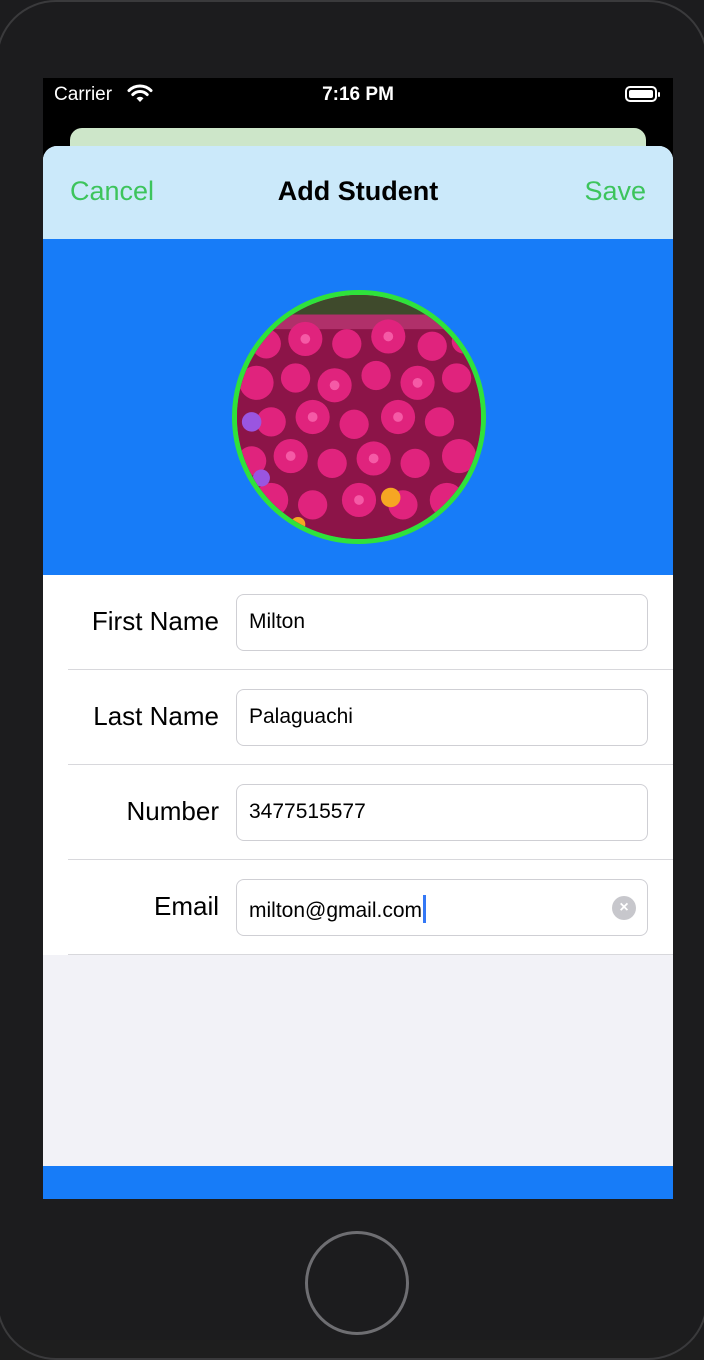 The image size is (704, 1360). I want to click on bottom-bar, so click(358, 1182).